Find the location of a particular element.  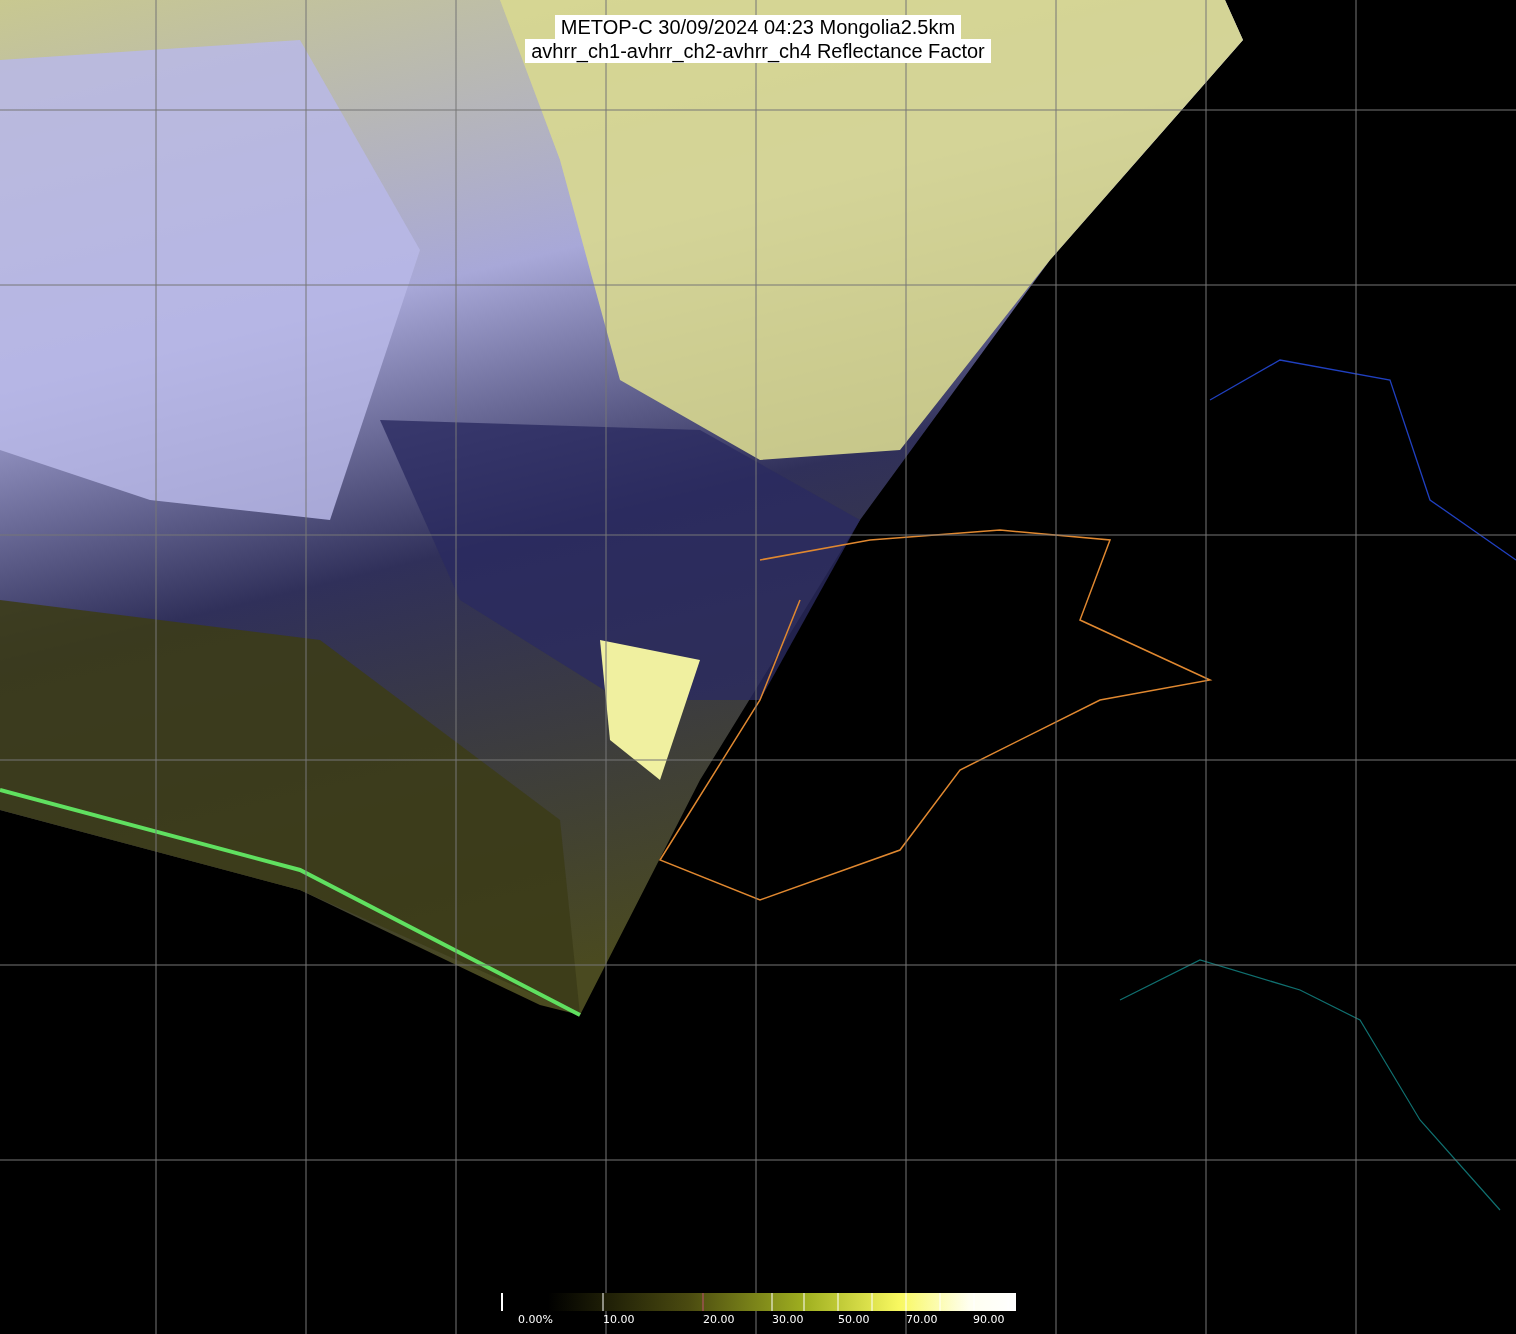

scale-label: 70.00 is located at coordinates (922, 1320).